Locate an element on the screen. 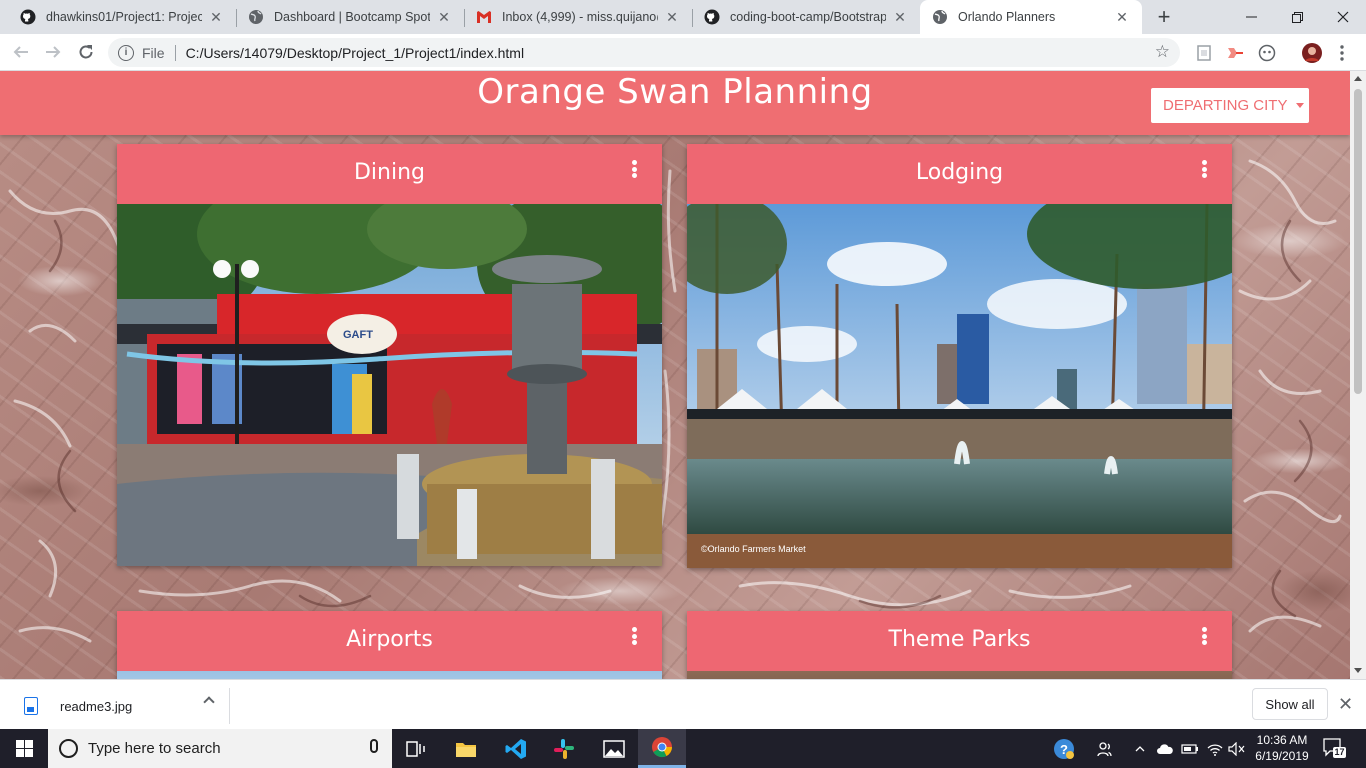 The image size is (1366, 768). theme-parks-card: Theme Parks is located at coordinates (959, 645).